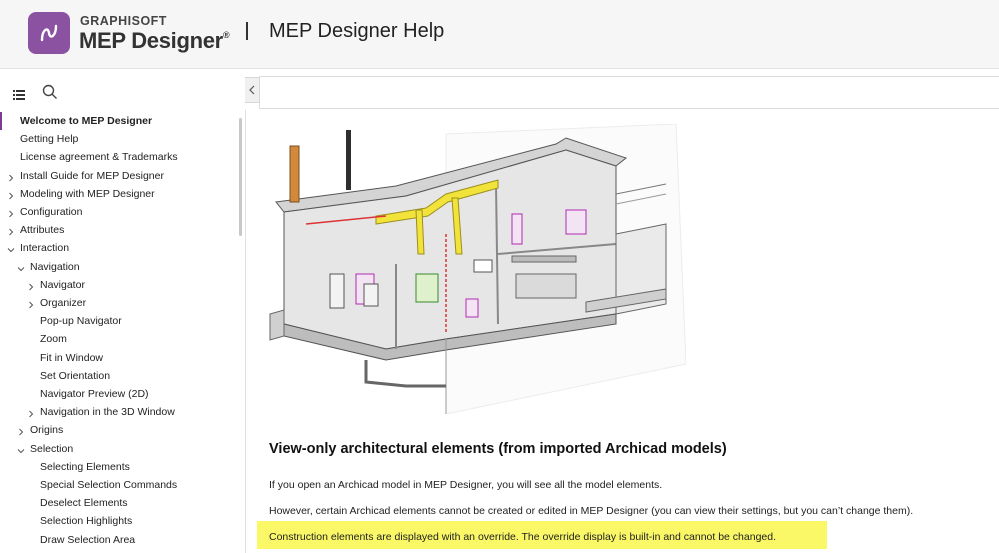 The width and height of the screenshot is (999, 553). I want to click on sidebar-item: Selecting Elements, so click(118, 467).